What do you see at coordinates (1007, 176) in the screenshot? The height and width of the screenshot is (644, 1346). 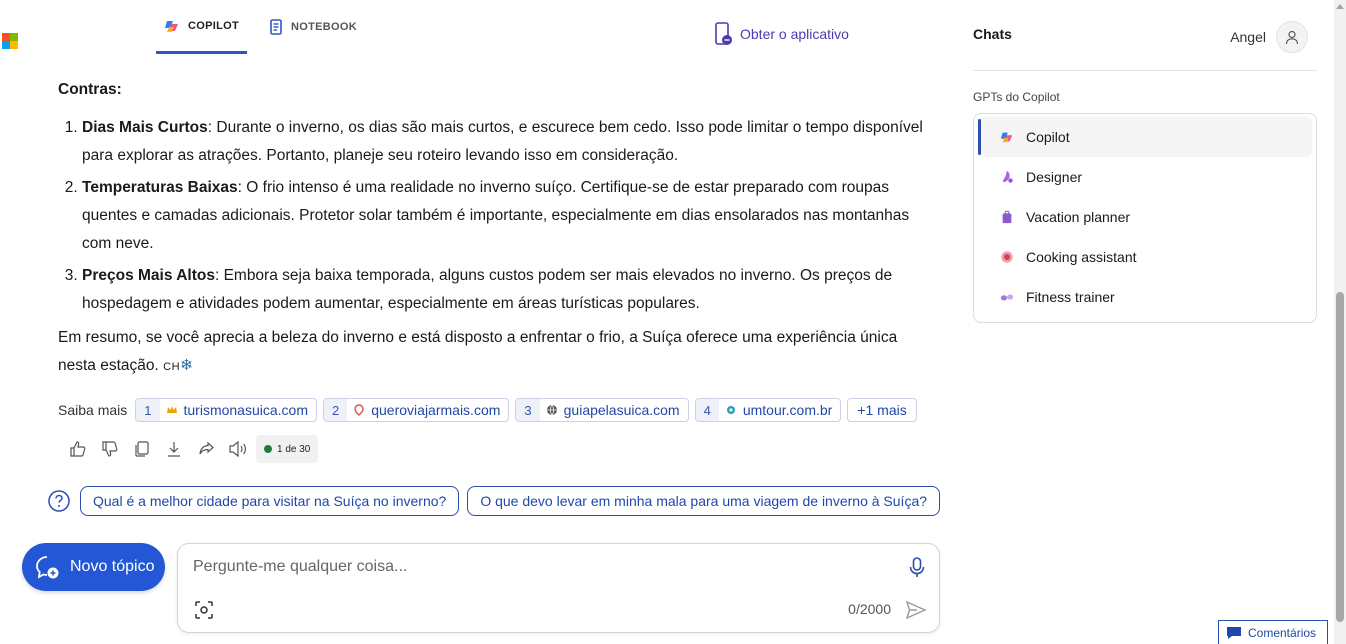 I see `designer-icon` at bounding box center [1007, 176].